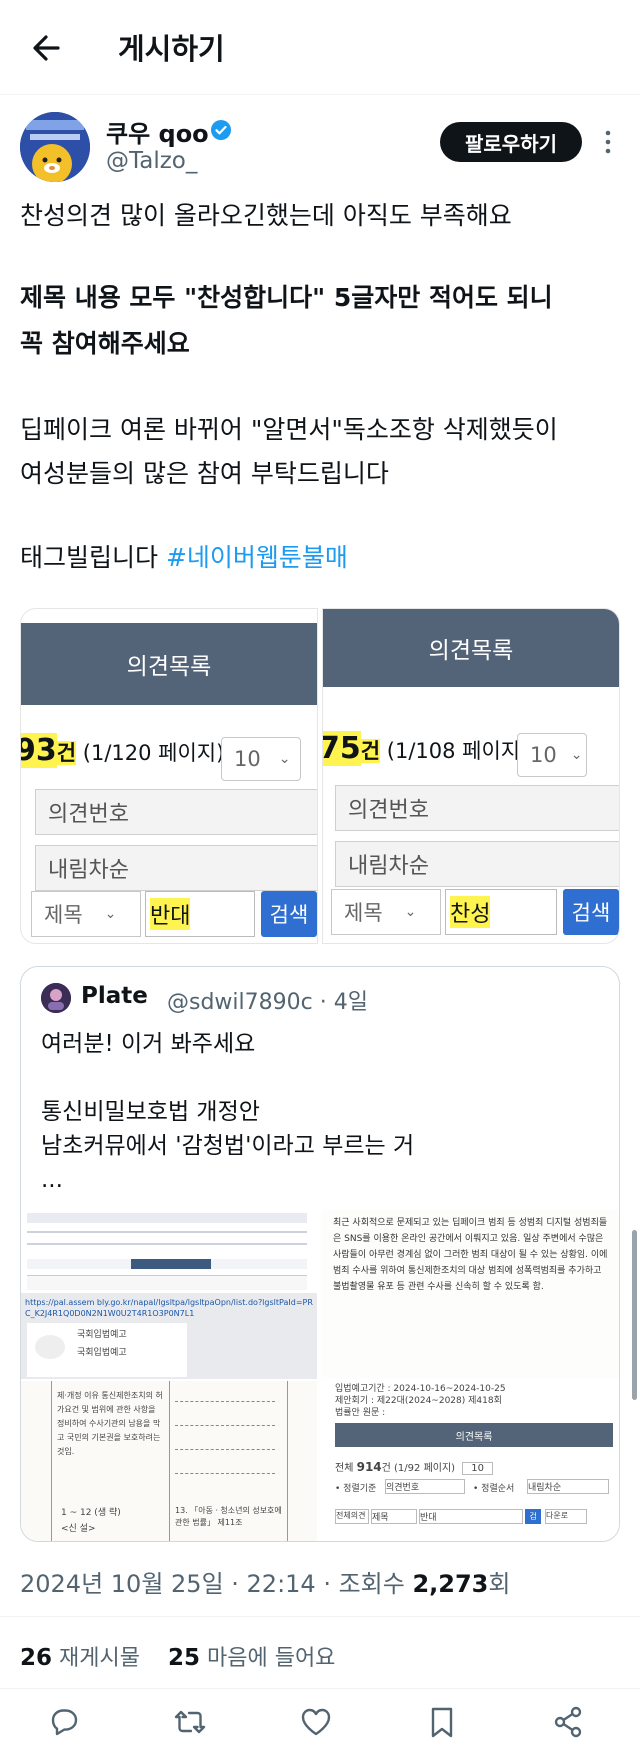  I want to click on thumb-query: 반대, so click(471, 1516).